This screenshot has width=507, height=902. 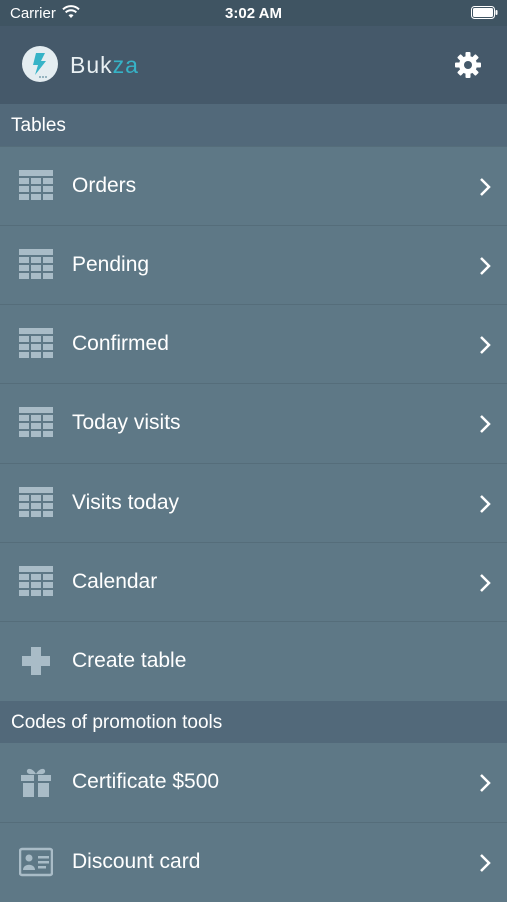 I want to click on app-title-main: Buk, so click(x=91, y=65).